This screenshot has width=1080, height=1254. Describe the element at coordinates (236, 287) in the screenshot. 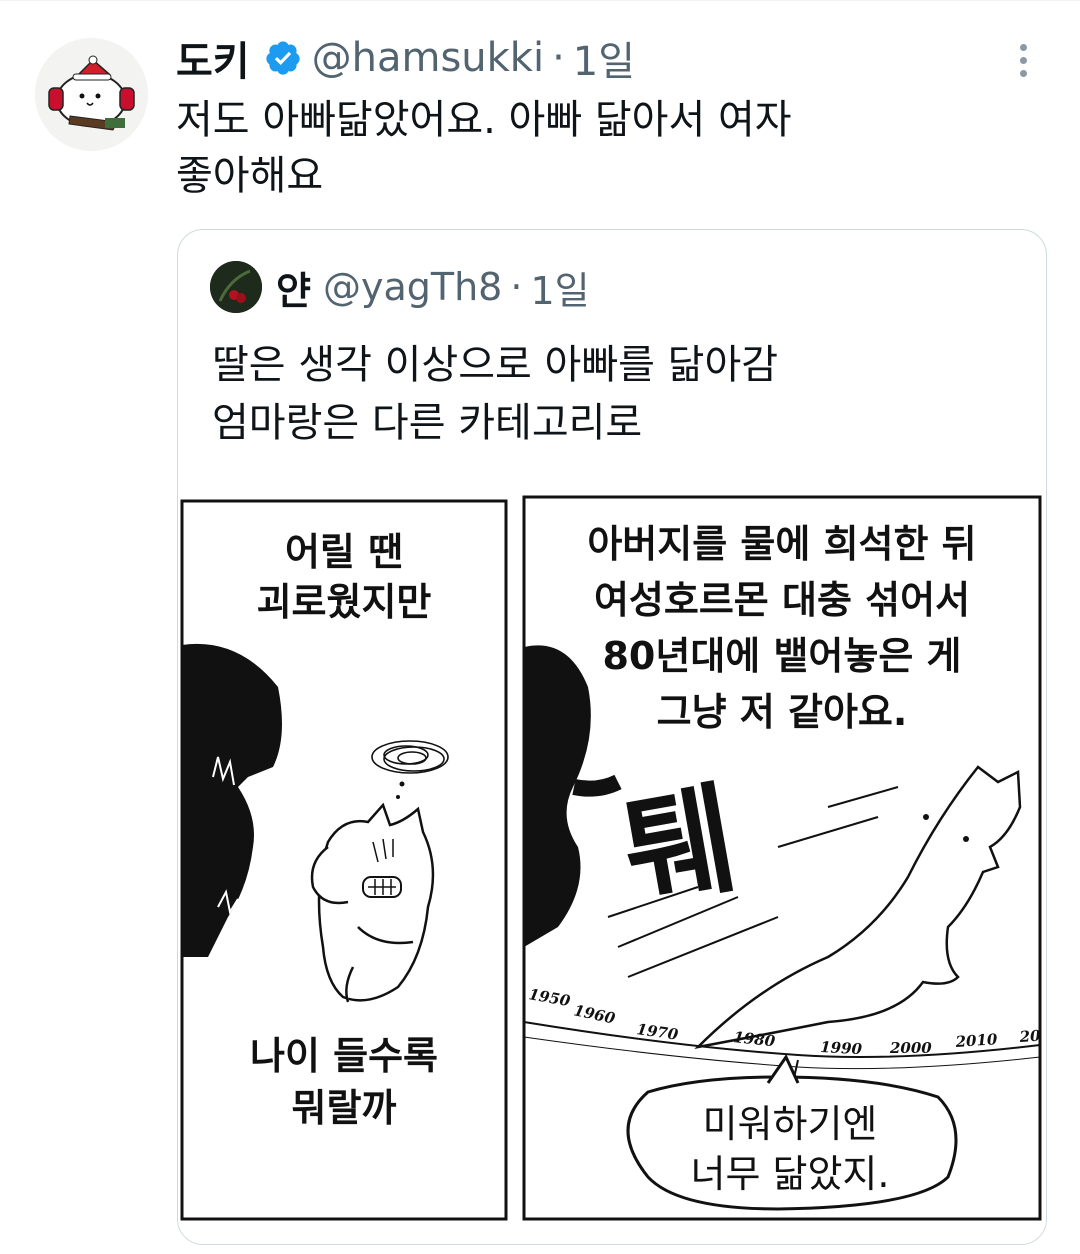

I see `quoted-user-avatar` at that location.